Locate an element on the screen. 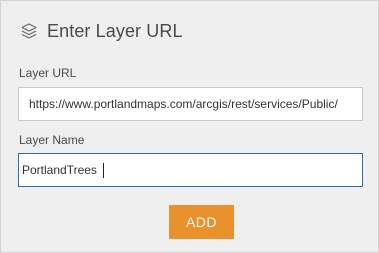 The width and height of the screenshot is (379, 253). panel-header: Enter Layer URL is located at coordinates (101, 31).